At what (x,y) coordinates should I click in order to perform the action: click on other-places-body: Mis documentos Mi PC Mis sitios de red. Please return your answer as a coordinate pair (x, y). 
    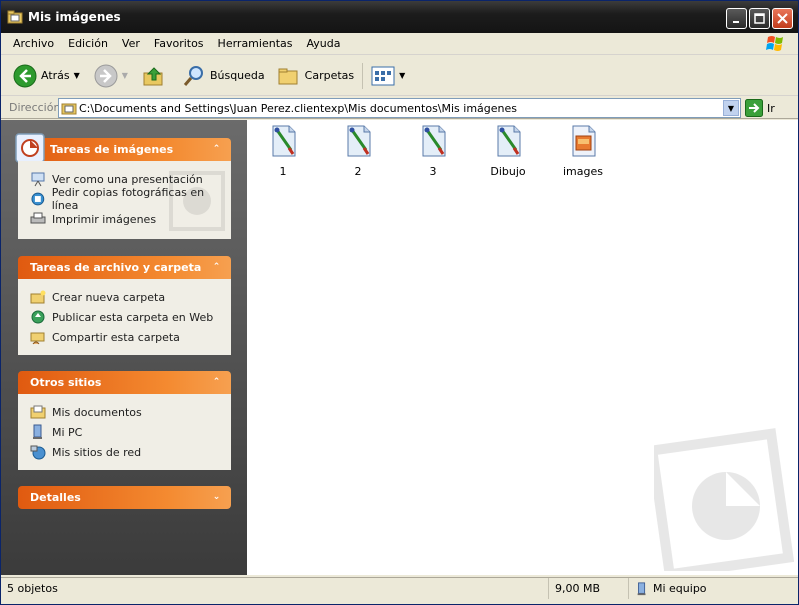
    Looking at the image, I should click on (124, 432).